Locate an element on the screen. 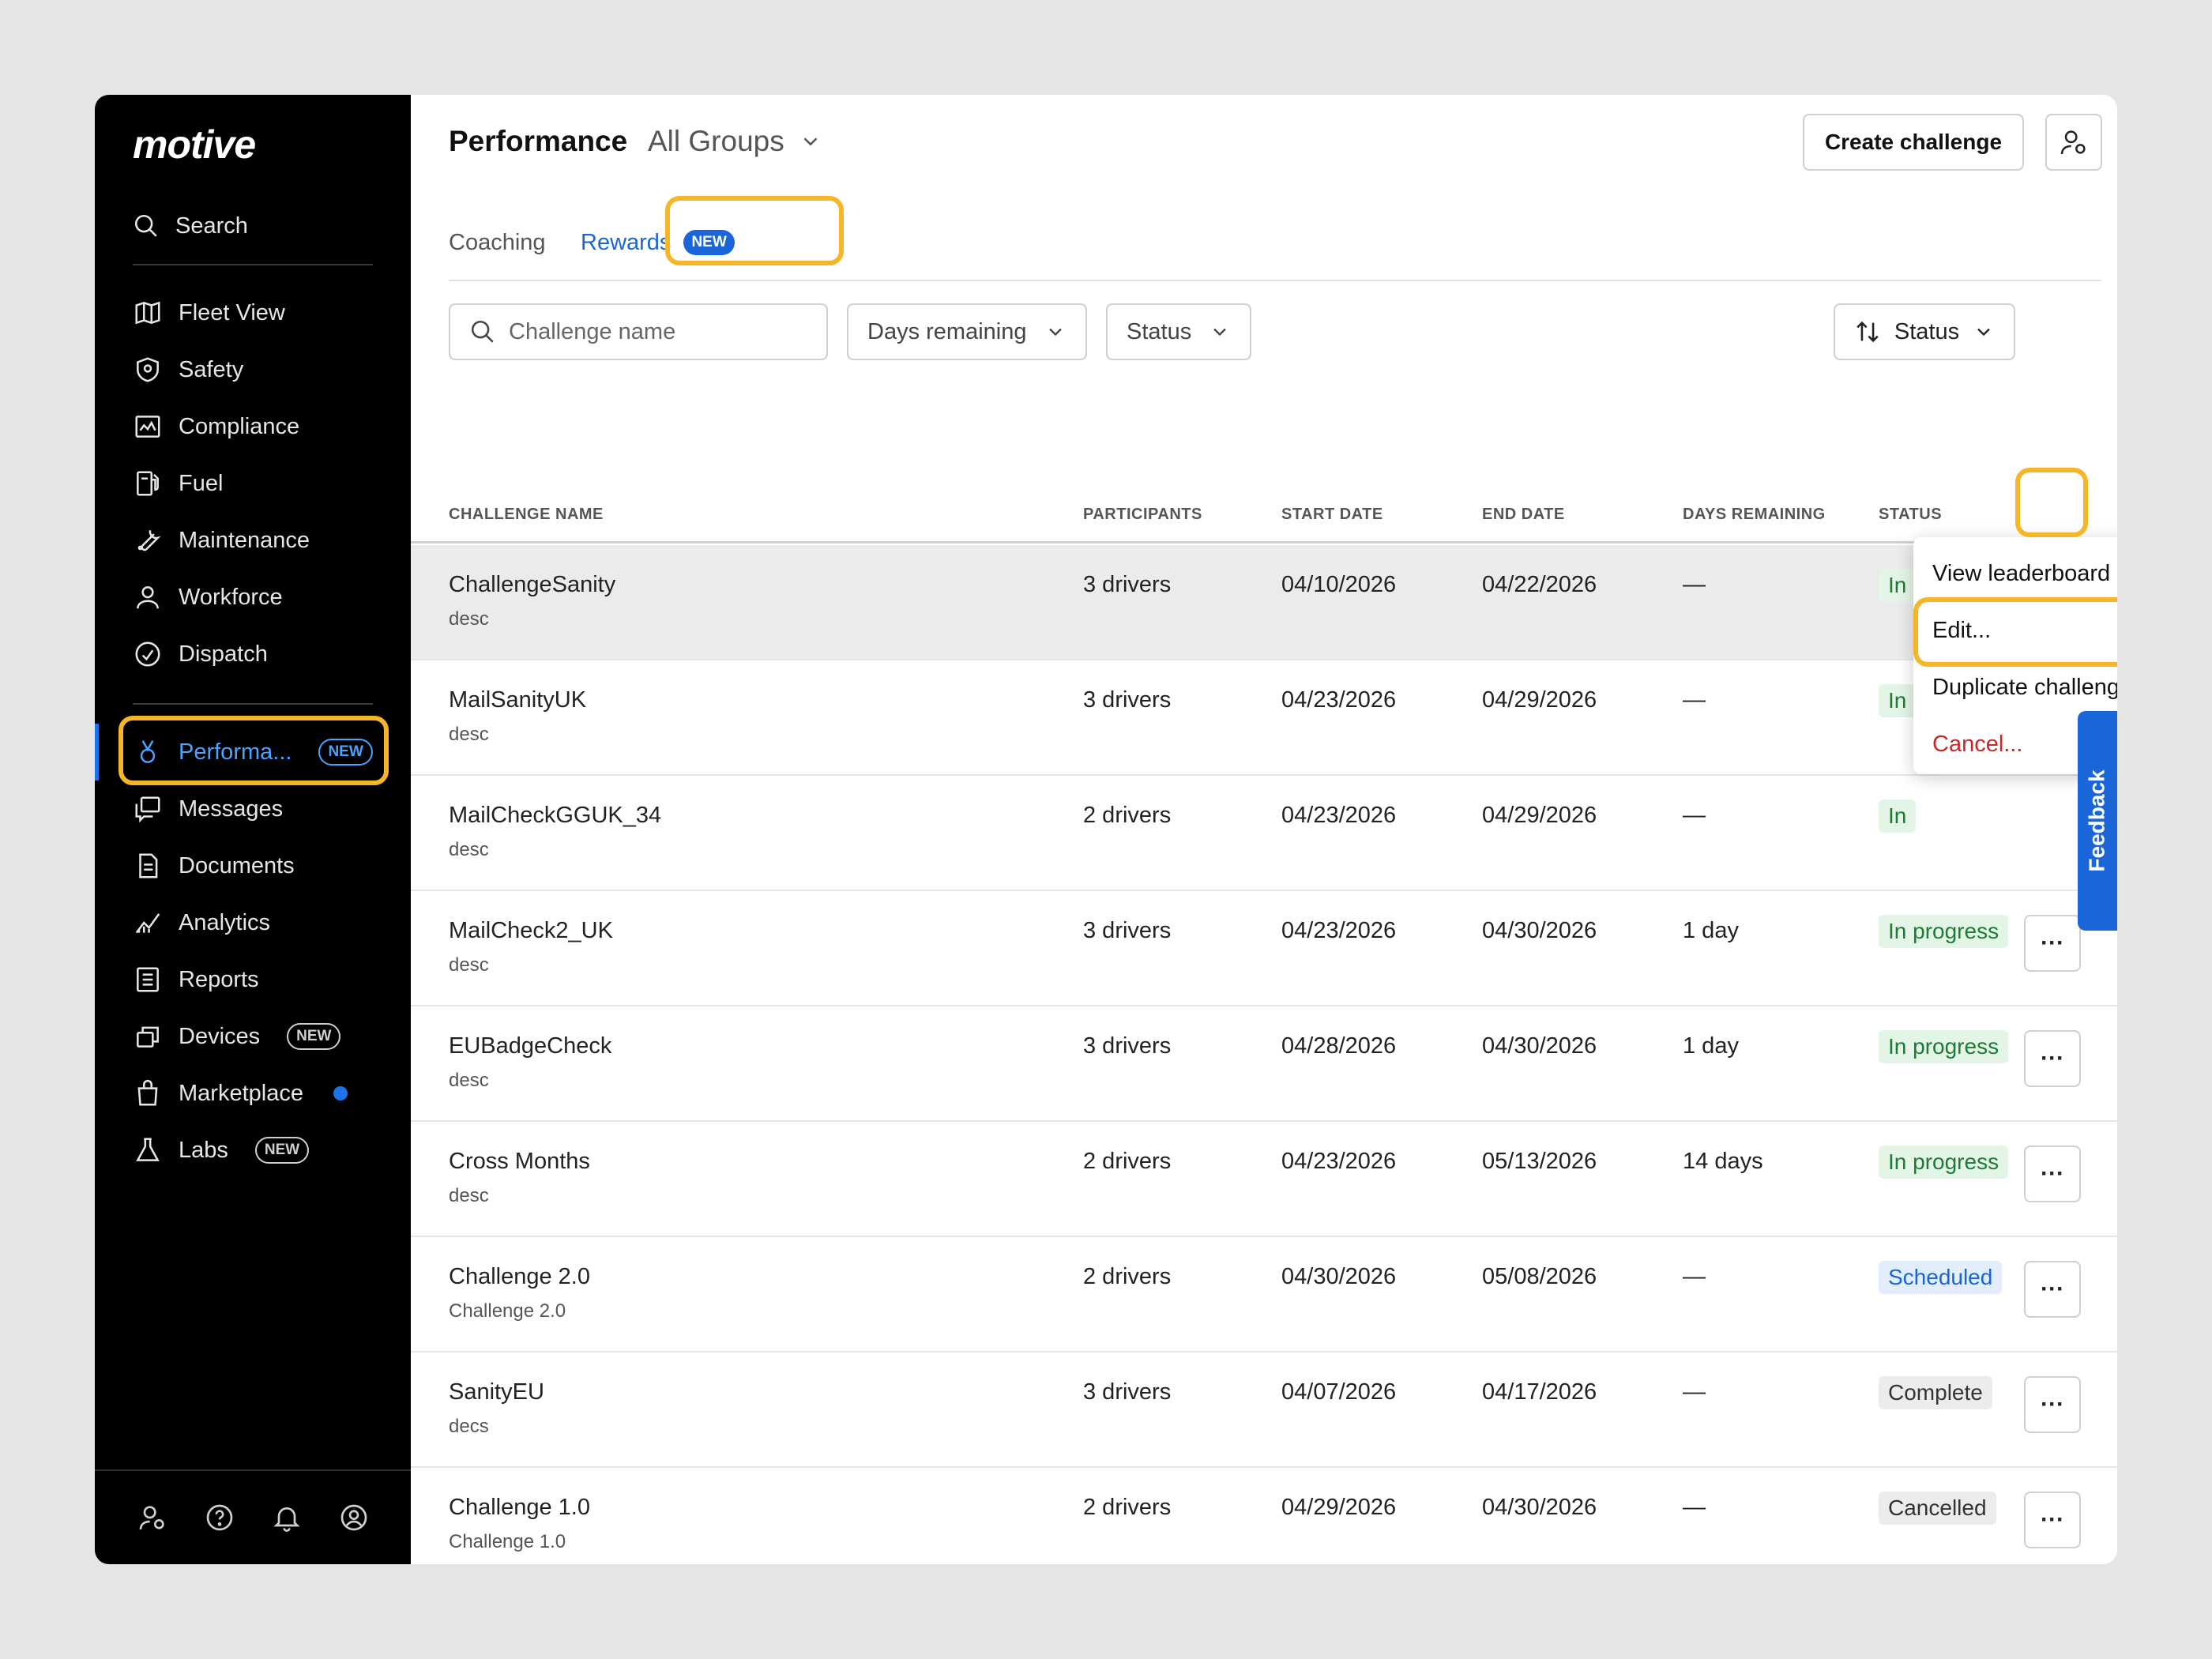  dispatch-icon is located at coordinates (148, 654).